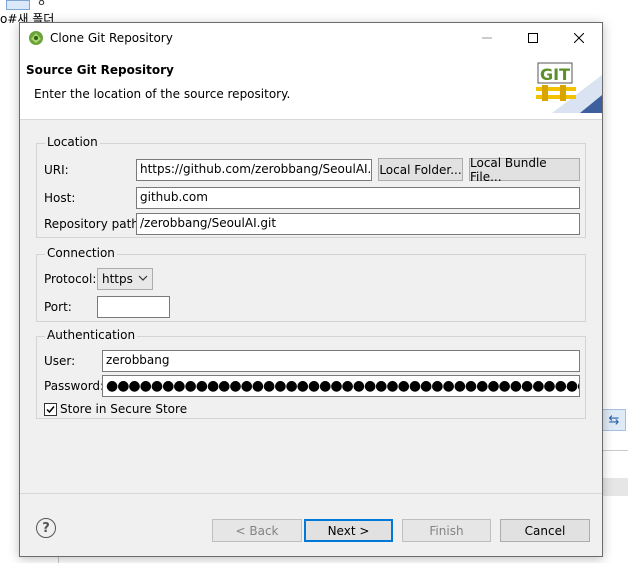 This screenshot has height=563, width=628. What do you see at coordinates (46, 528) in the screenshot?
I see `help-icon: ?` at bounding box center [46, 528].